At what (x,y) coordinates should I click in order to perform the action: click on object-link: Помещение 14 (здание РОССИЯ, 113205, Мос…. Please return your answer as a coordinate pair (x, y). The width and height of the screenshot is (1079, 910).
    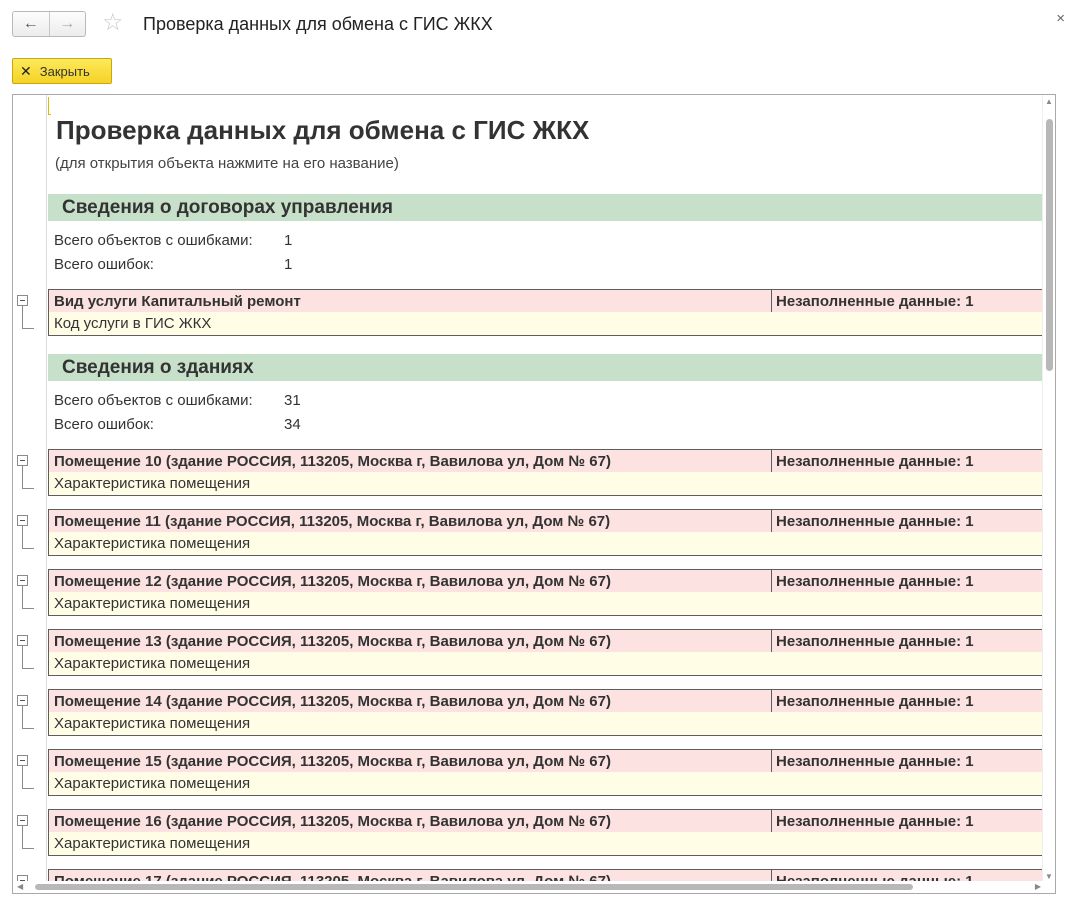
    Looking at the image, I should click on (332, 701).